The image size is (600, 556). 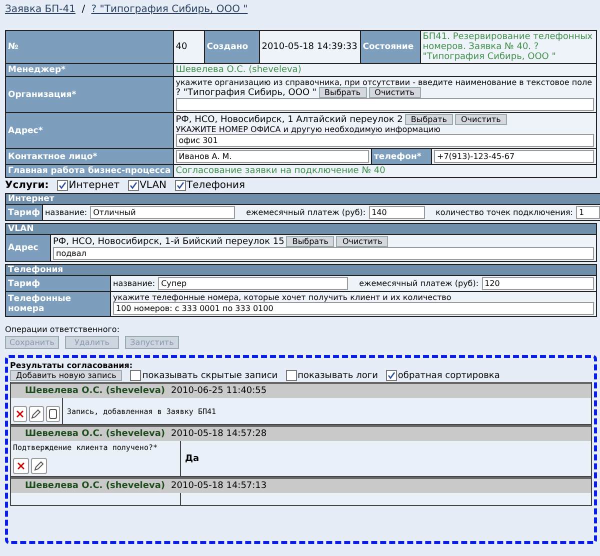 I want to click on hint-text: УКАЖИТЕ НОМЕР ОФИСА и другую необходимую информацию, so click(x=309, y=129).